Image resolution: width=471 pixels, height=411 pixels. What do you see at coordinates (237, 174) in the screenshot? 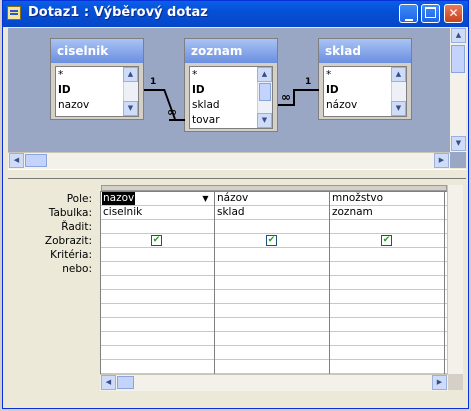
I see `pane-splitter` at bounding box center [237, 174].